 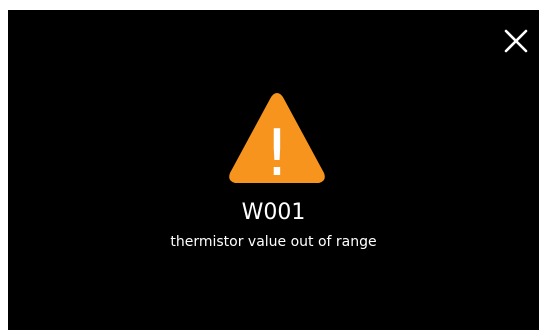 I want to click on error-message: thermistor value out of range, so click(x=273, y=242).